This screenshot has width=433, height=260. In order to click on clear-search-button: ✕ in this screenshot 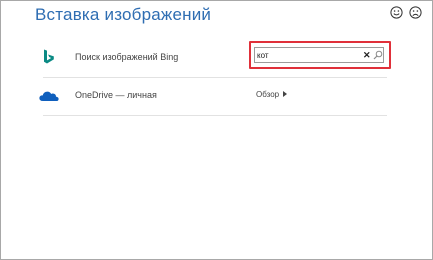, I will do `click(367, 55)`.